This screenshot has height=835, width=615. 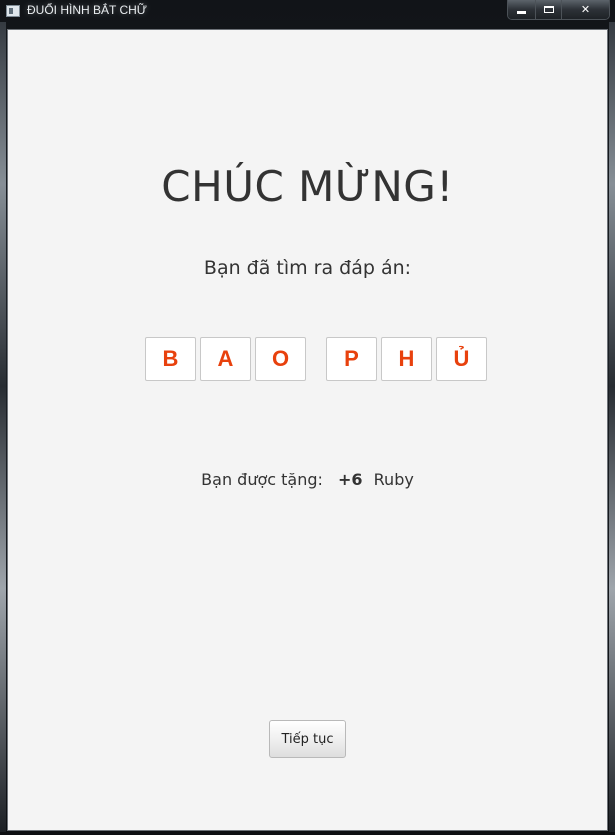 What do you see at coordinates (262, 479) in the screenshot?
I see `reward-label: Bạn được tặng:` at bounding box center [262, 479].